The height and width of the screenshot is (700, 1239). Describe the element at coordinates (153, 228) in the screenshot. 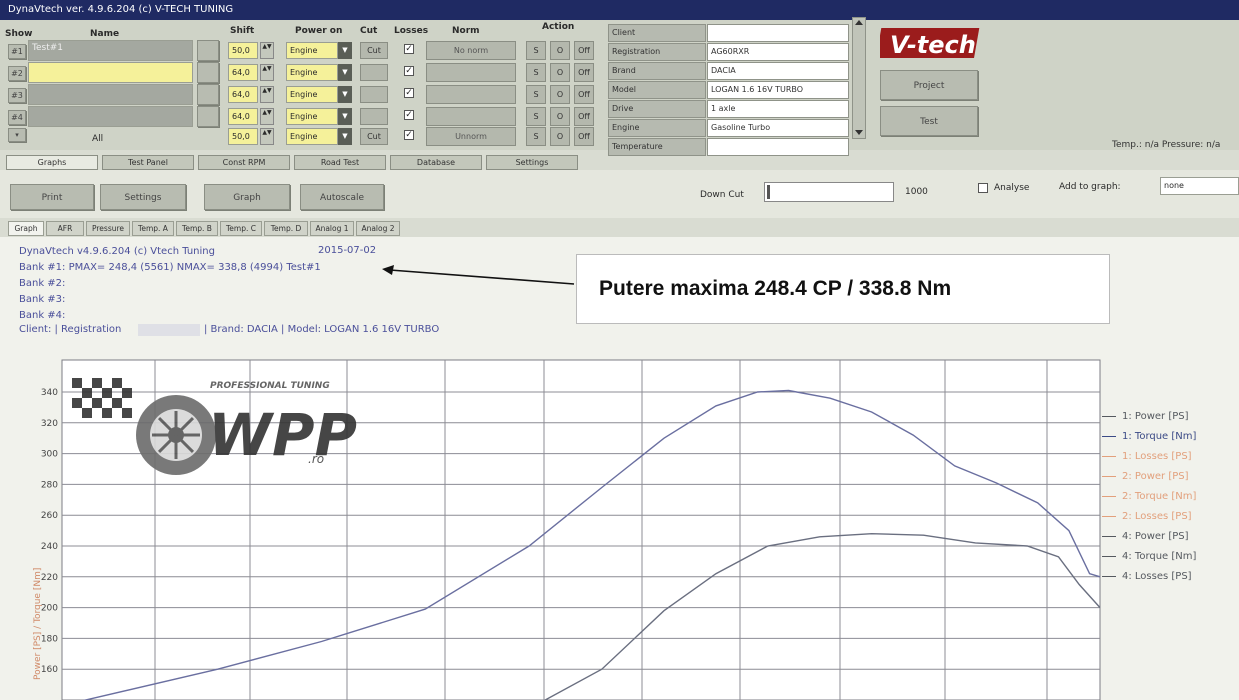

I see `subtab-temp-a: Temp. A` at that location.